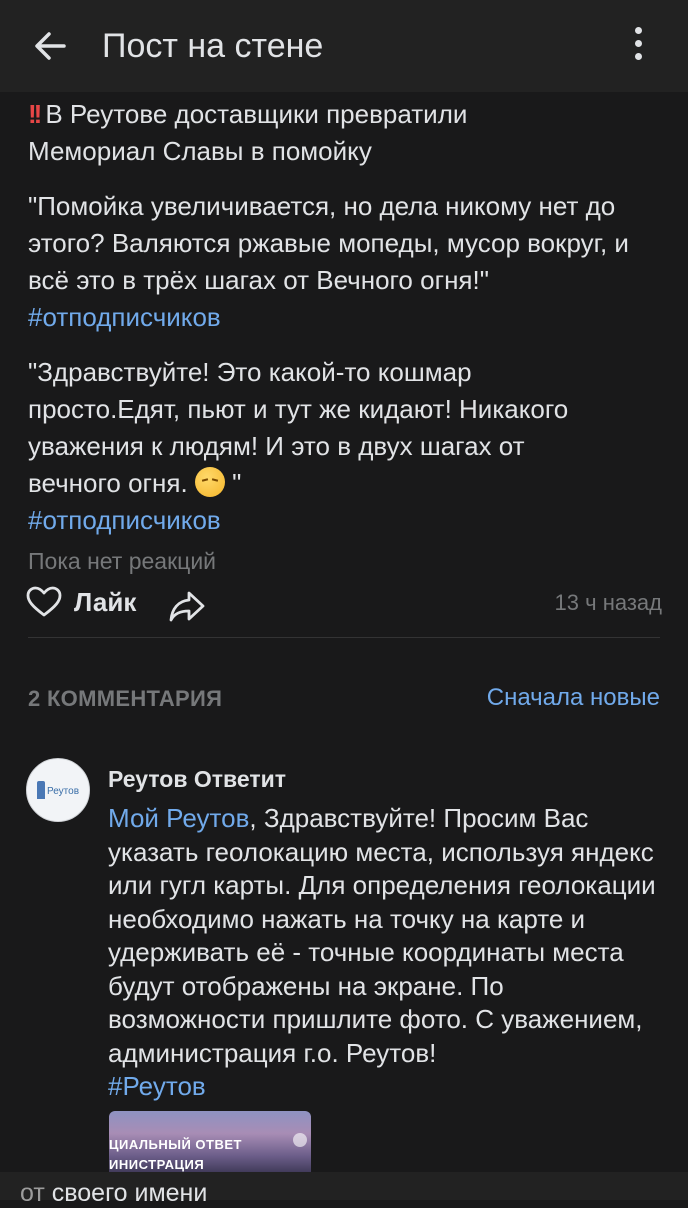 This screenshot has height=1208, width=688. I want to click on attachment-caption-line1: ЦИАЛЬНЫЙ ОТВЕТ, so click(175, 1144).